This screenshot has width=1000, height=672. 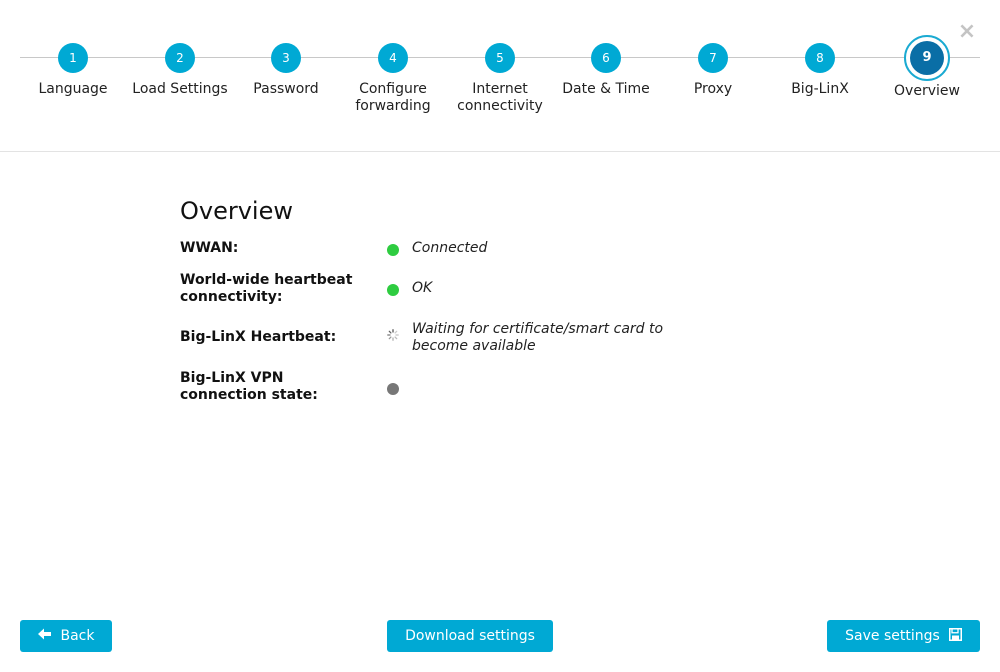 What do you see at coordinates (393, 58) in the screenshot?
I see `step-number: 4` at bounding box center [393, 58].